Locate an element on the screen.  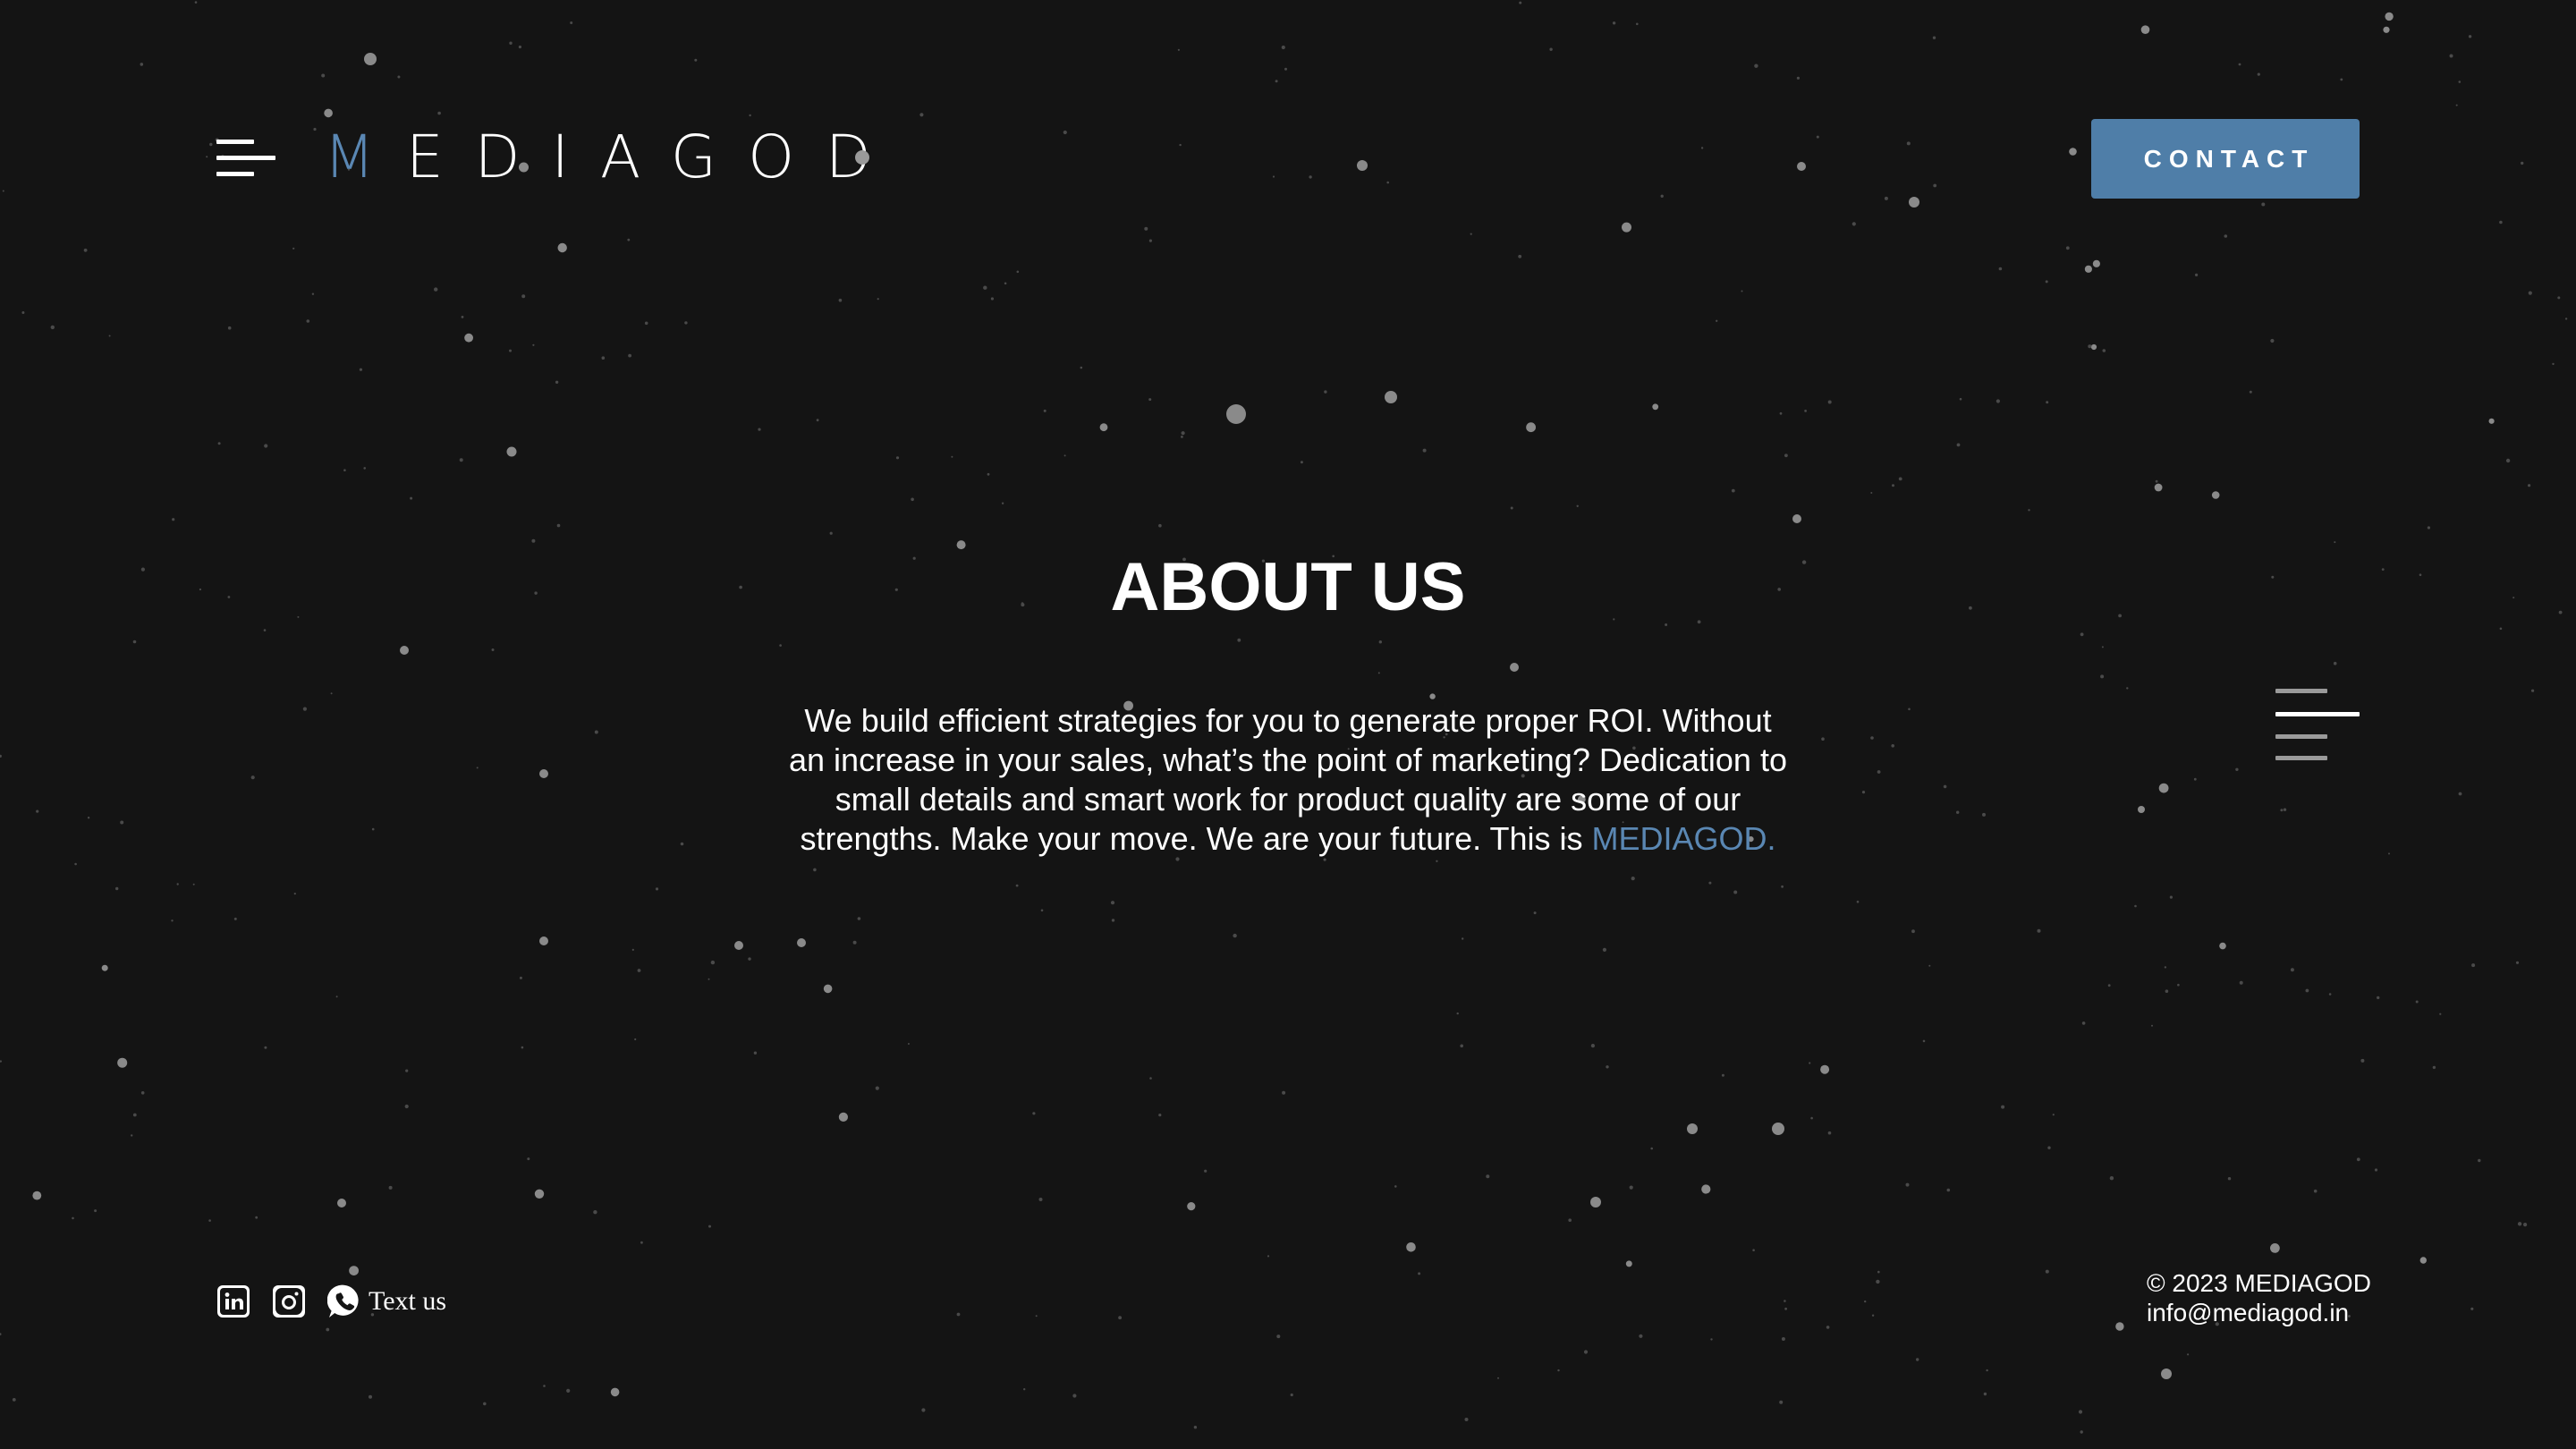
contact-button: CONTACT is located at coordinates (2225, 159).